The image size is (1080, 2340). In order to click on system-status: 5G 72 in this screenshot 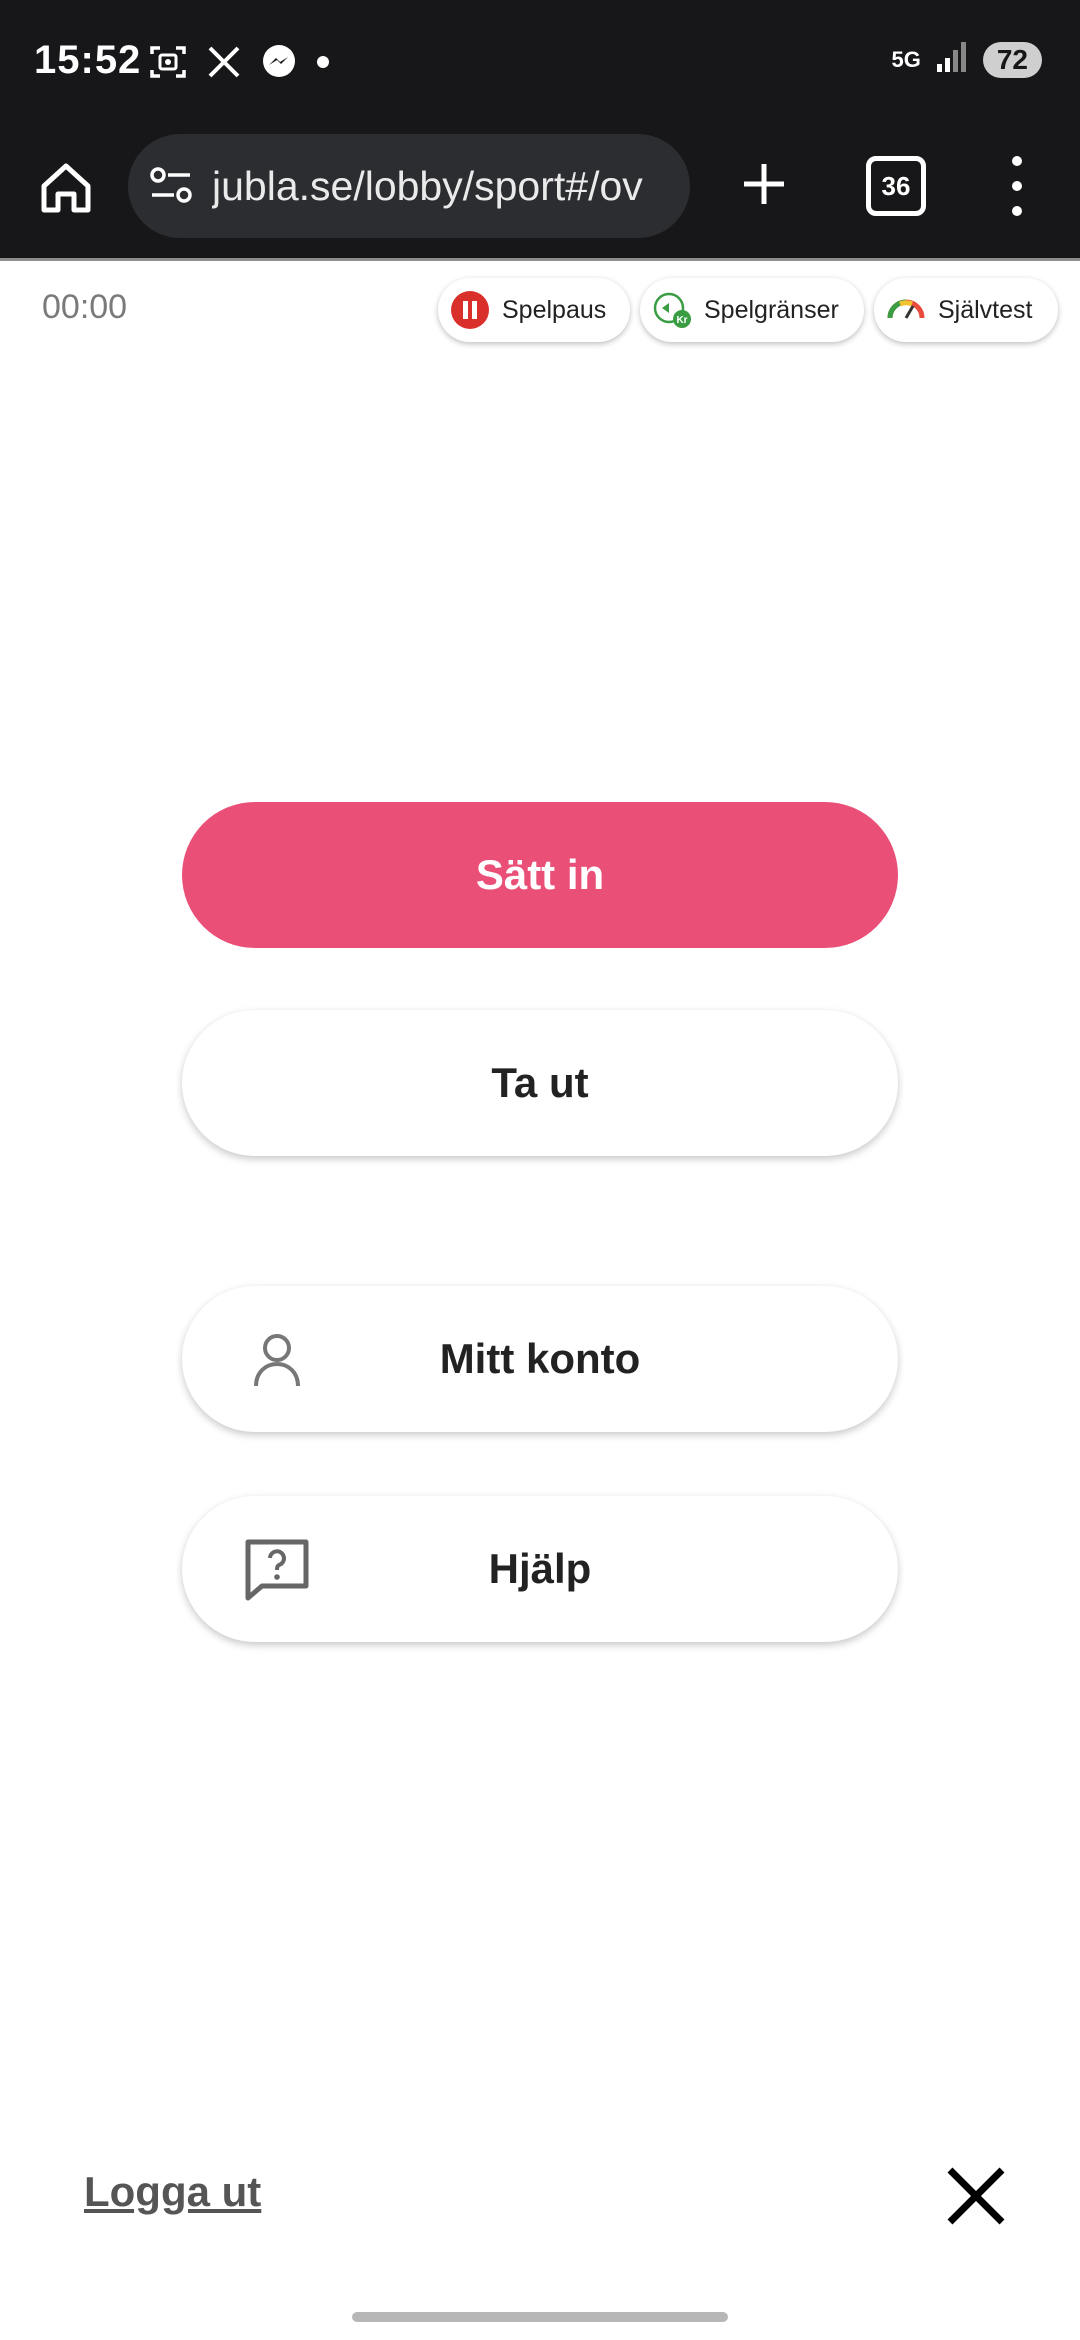, I will do `click(966, 59)`.